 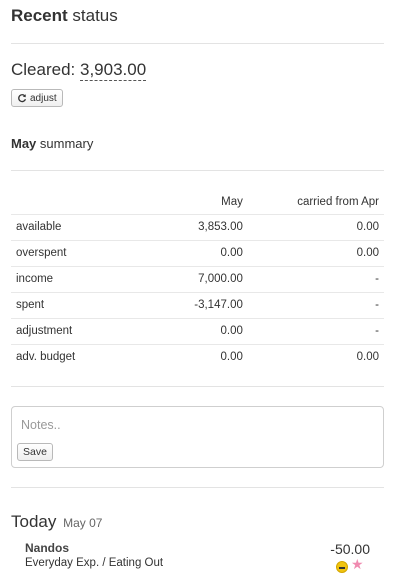 I want to click on star-icon: ★, so click(x=357, y=564).